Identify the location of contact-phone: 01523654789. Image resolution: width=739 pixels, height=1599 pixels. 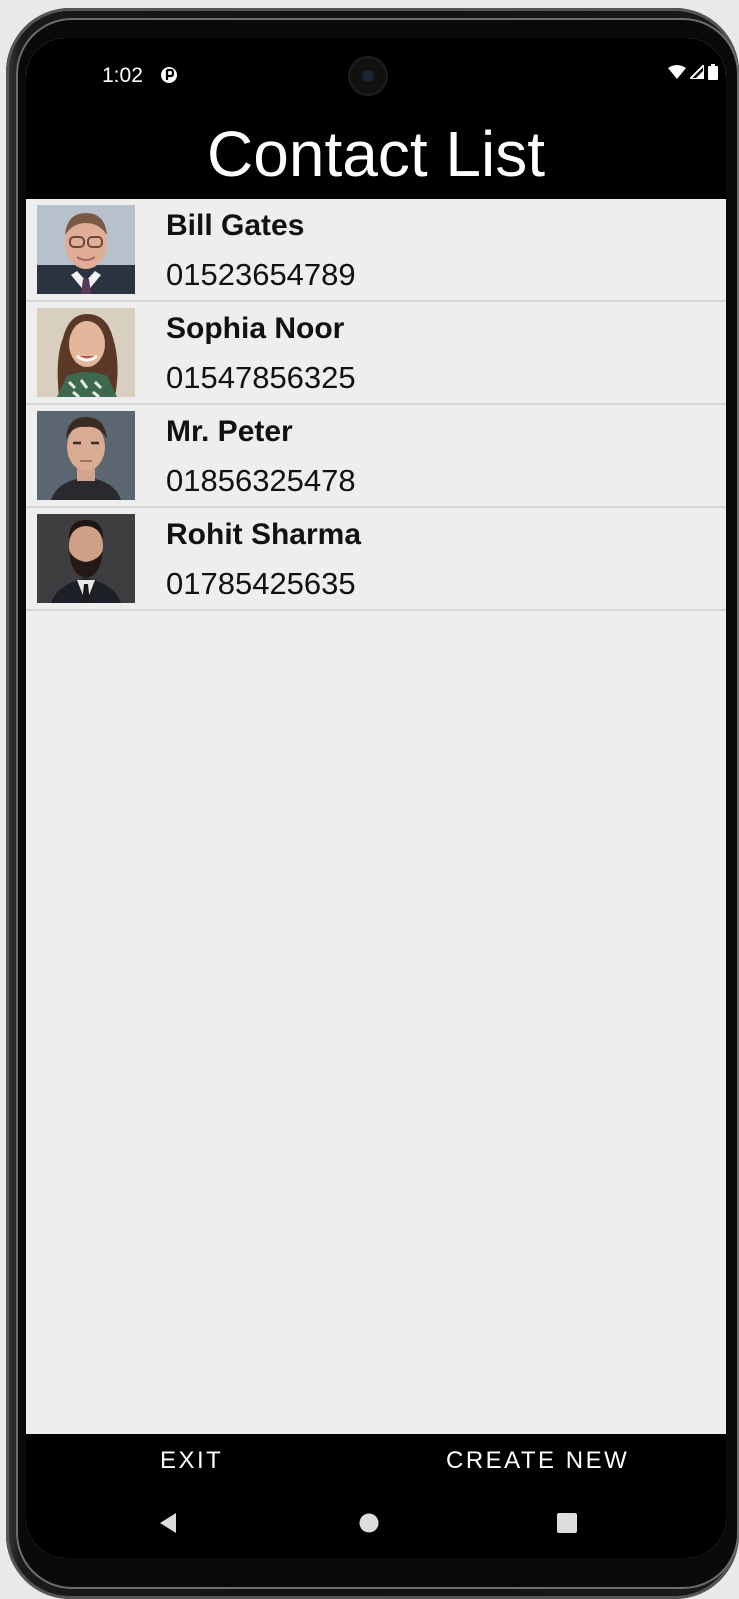
(261, 274).